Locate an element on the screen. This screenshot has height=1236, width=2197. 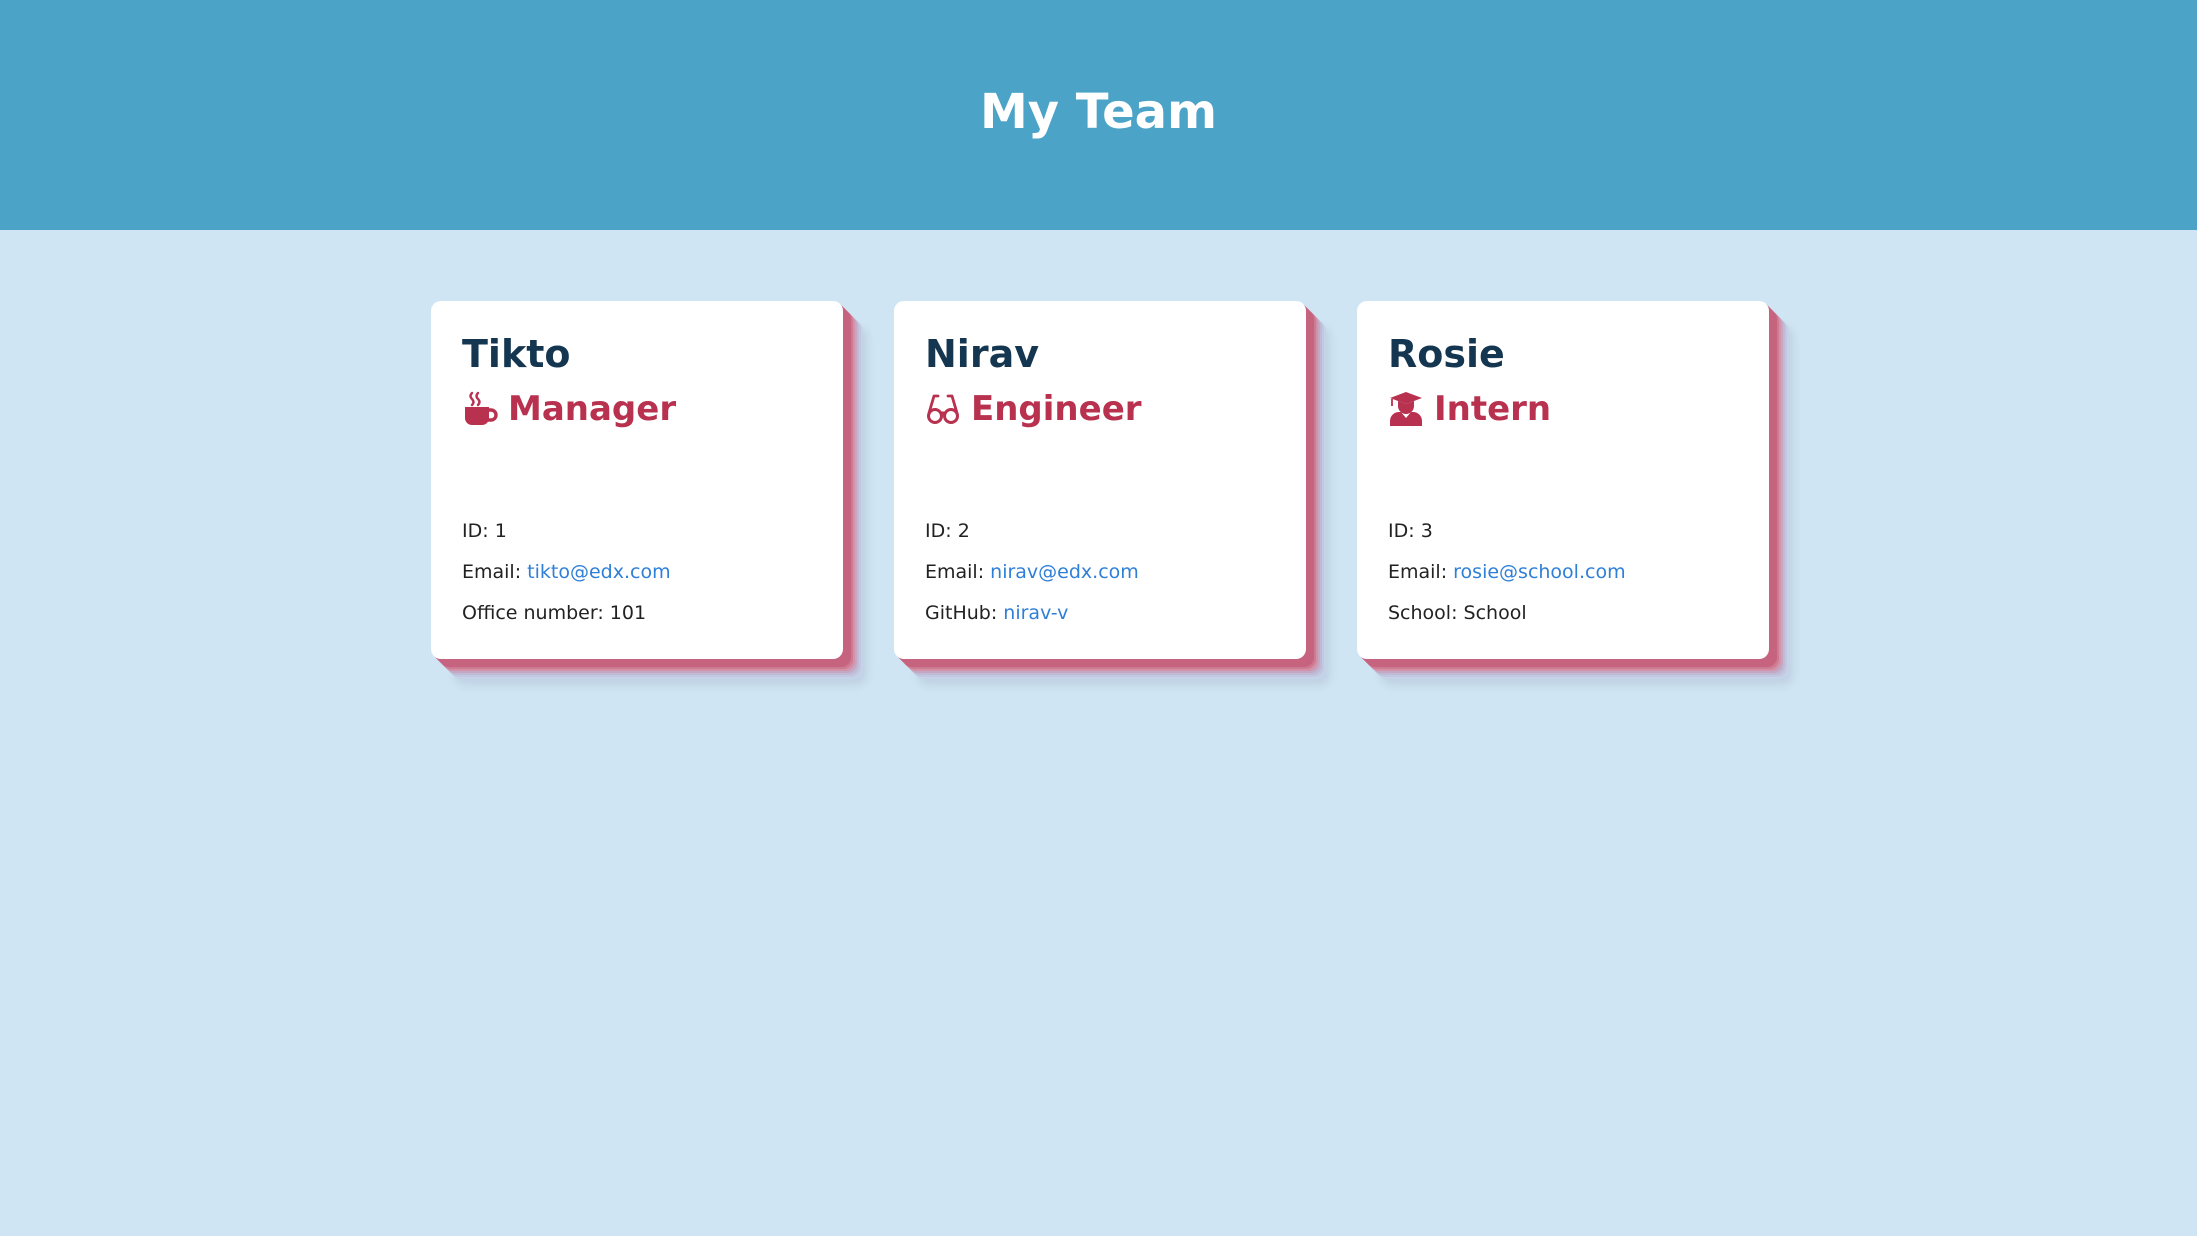
role-label: Manager is located at coordinates (592, 408).